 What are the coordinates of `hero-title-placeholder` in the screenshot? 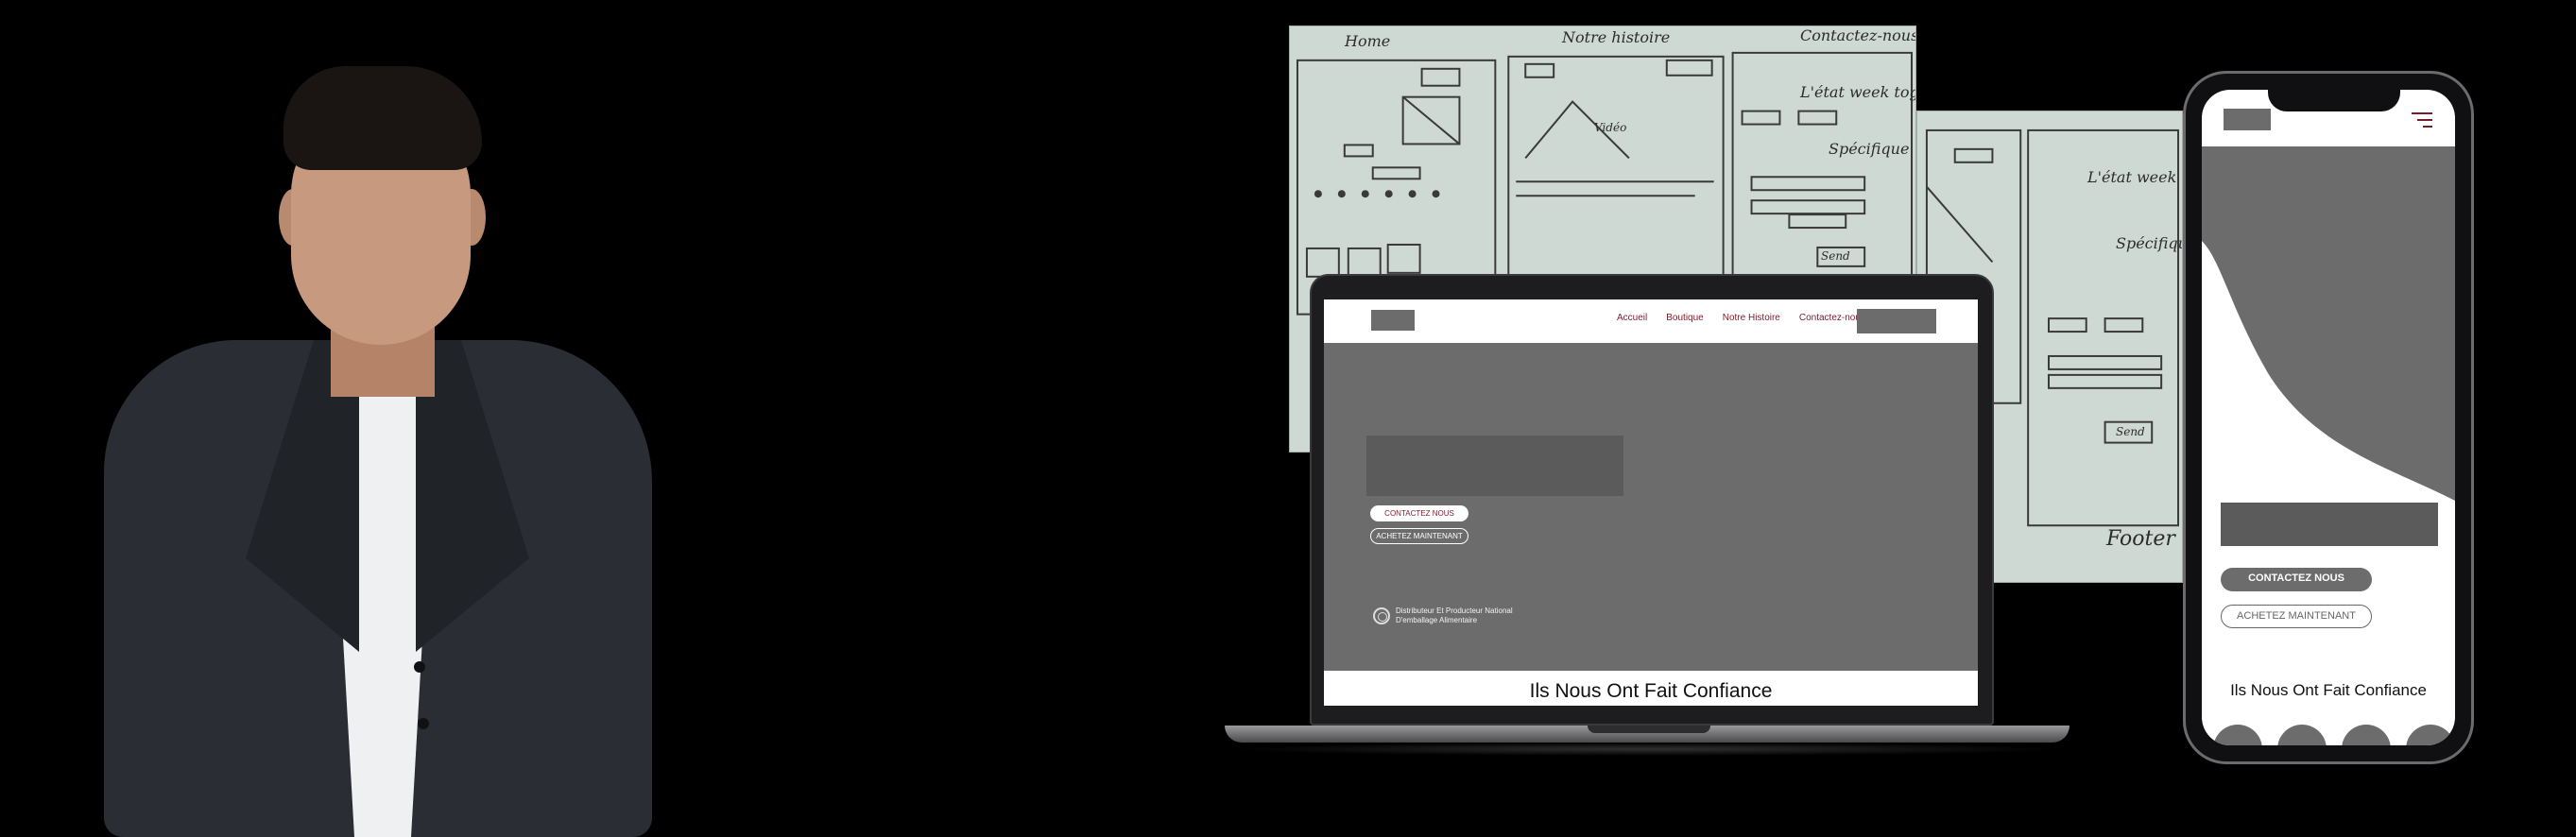 It's located at (1494, 466).